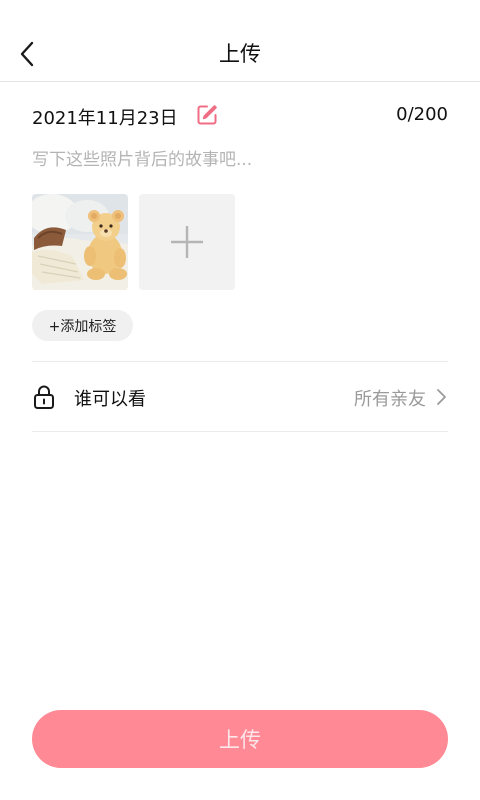  I want to click on visibility-label: 谁可以看, so click(110, 399).